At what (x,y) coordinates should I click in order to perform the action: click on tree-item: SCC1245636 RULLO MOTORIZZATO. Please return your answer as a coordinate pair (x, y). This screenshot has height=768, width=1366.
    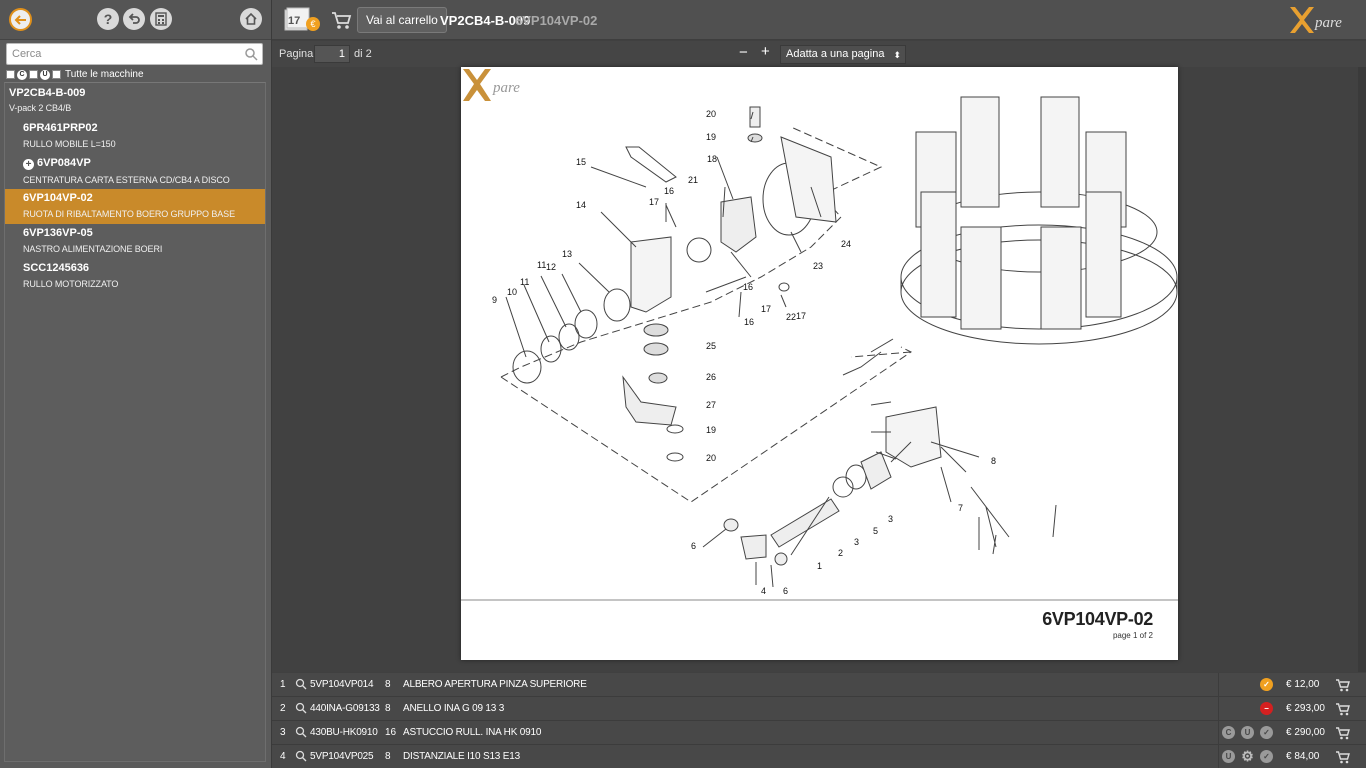
    Looking at the image, I should click on (135, 276).